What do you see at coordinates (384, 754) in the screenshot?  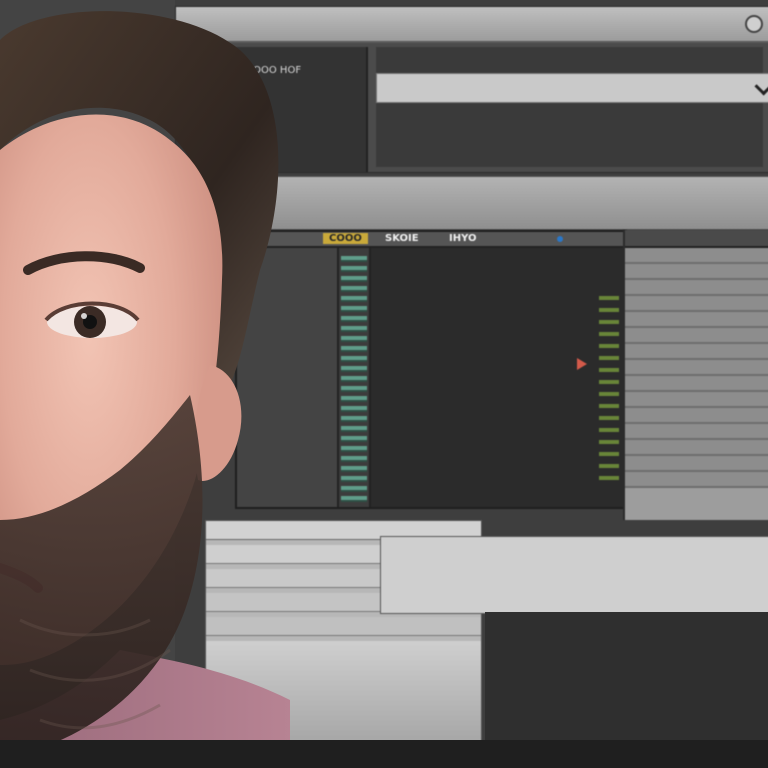 I see `bottom-bar` at bounding box center [384, 754].